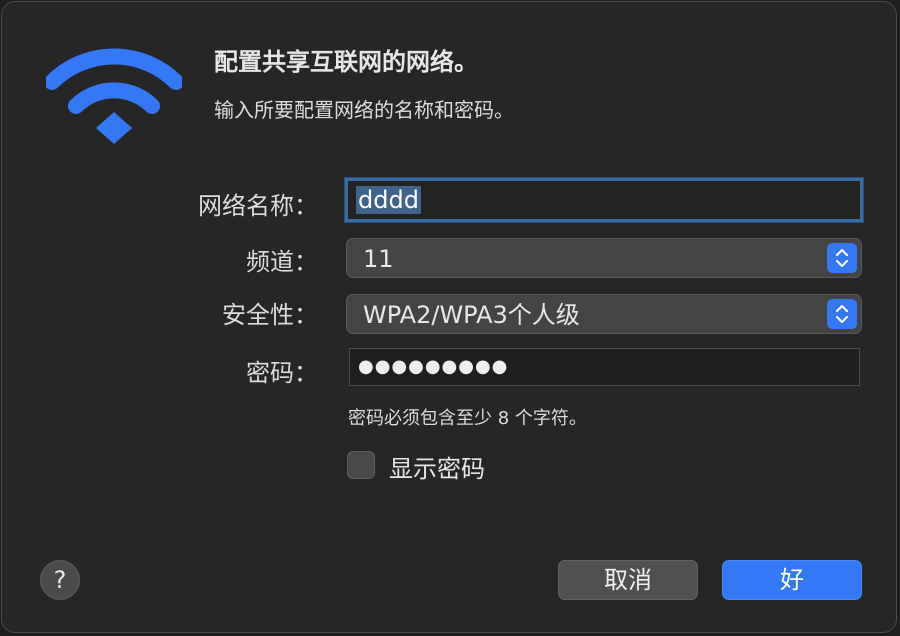 The image size is (900, 636). I want to click on dialog-subtitle: 输入所要配置网络的名称和密码。, so click(364, 110).